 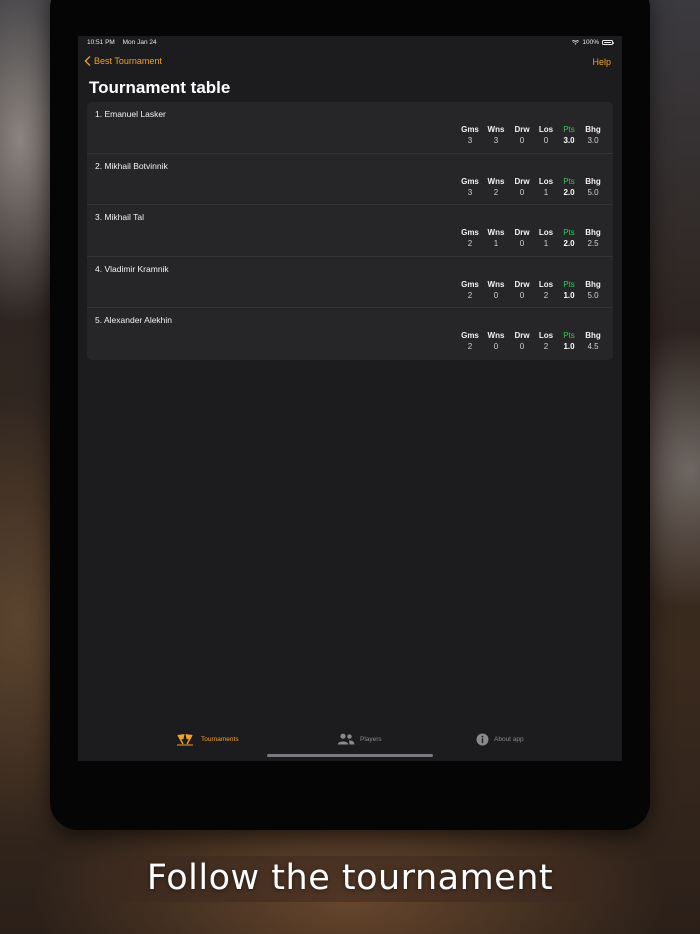 I want to click on stat-wins: Wns 1, so click(x=496, y=238).